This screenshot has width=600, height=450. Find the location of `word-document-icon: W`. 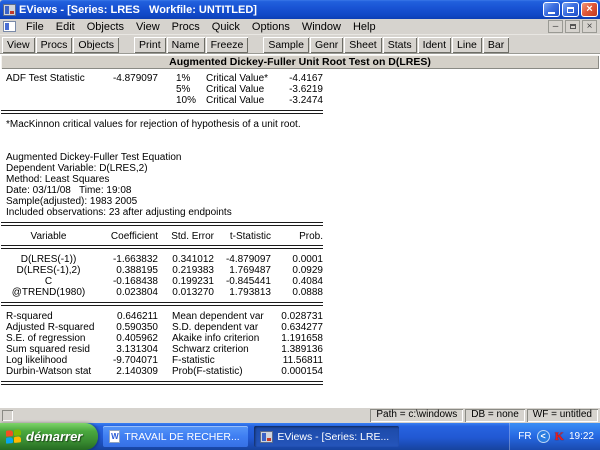

word-document-icon: W is located at coordinates (115, 436).